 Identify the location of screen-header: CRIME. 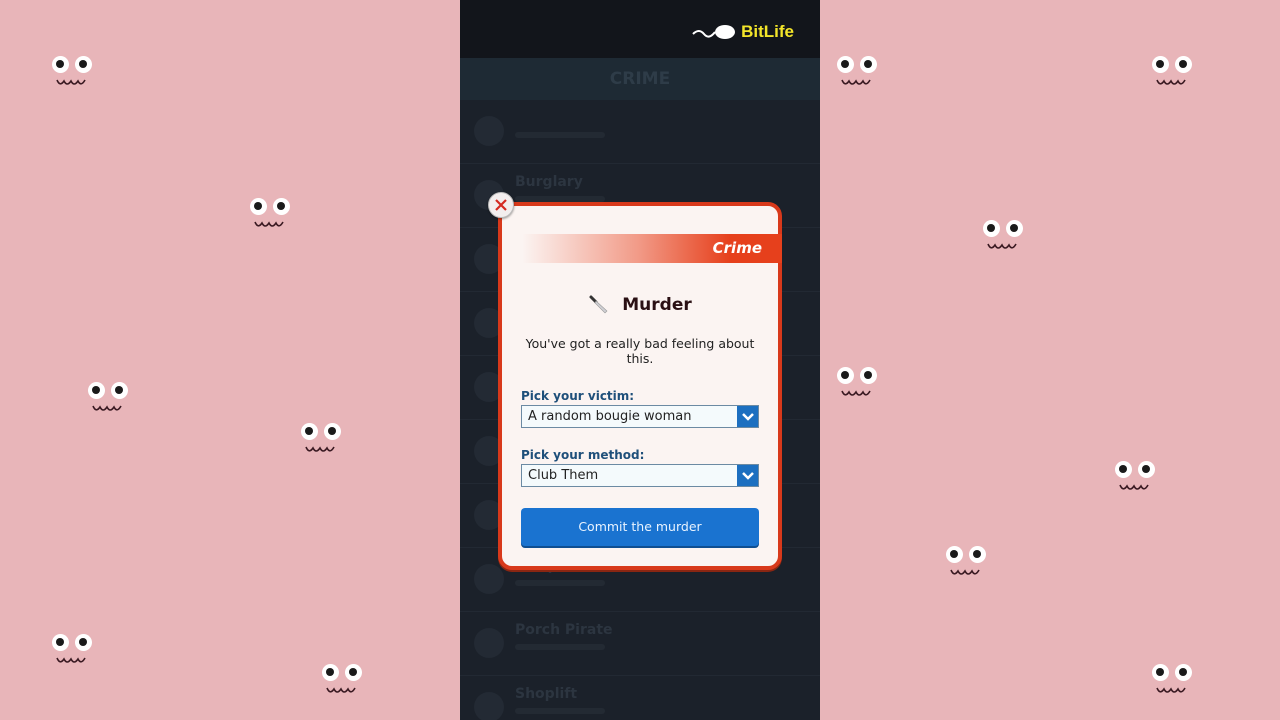
(640, 79).